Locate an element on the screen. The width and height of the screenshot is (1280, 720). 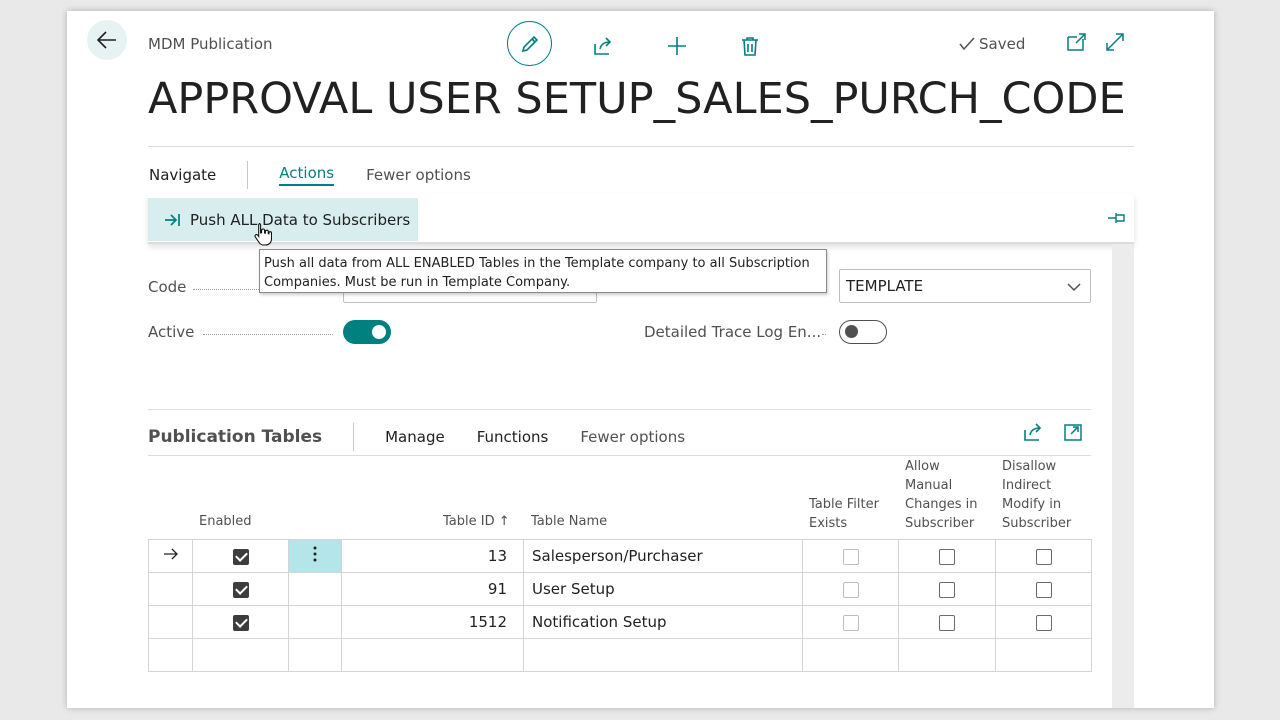
col-table-id: Table ID ↑ is located at coordinates (476, 521).